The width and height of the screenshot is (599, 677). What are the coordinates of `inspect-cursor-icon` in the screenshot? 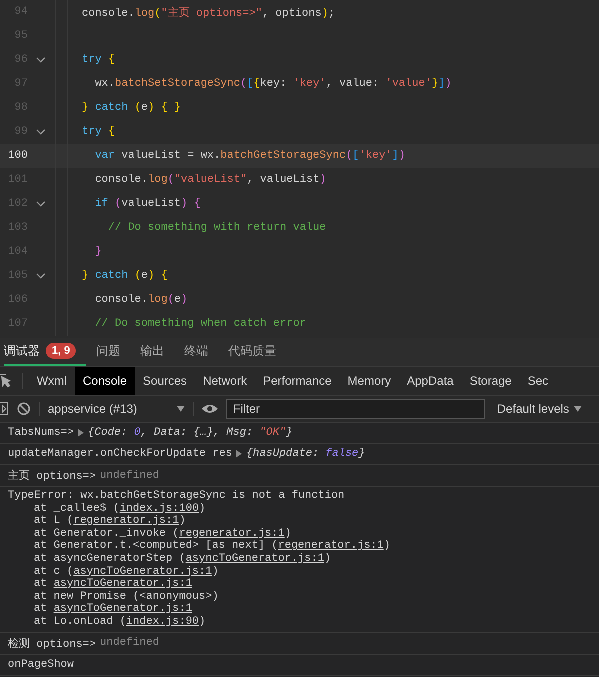 It's located at (6, 381).